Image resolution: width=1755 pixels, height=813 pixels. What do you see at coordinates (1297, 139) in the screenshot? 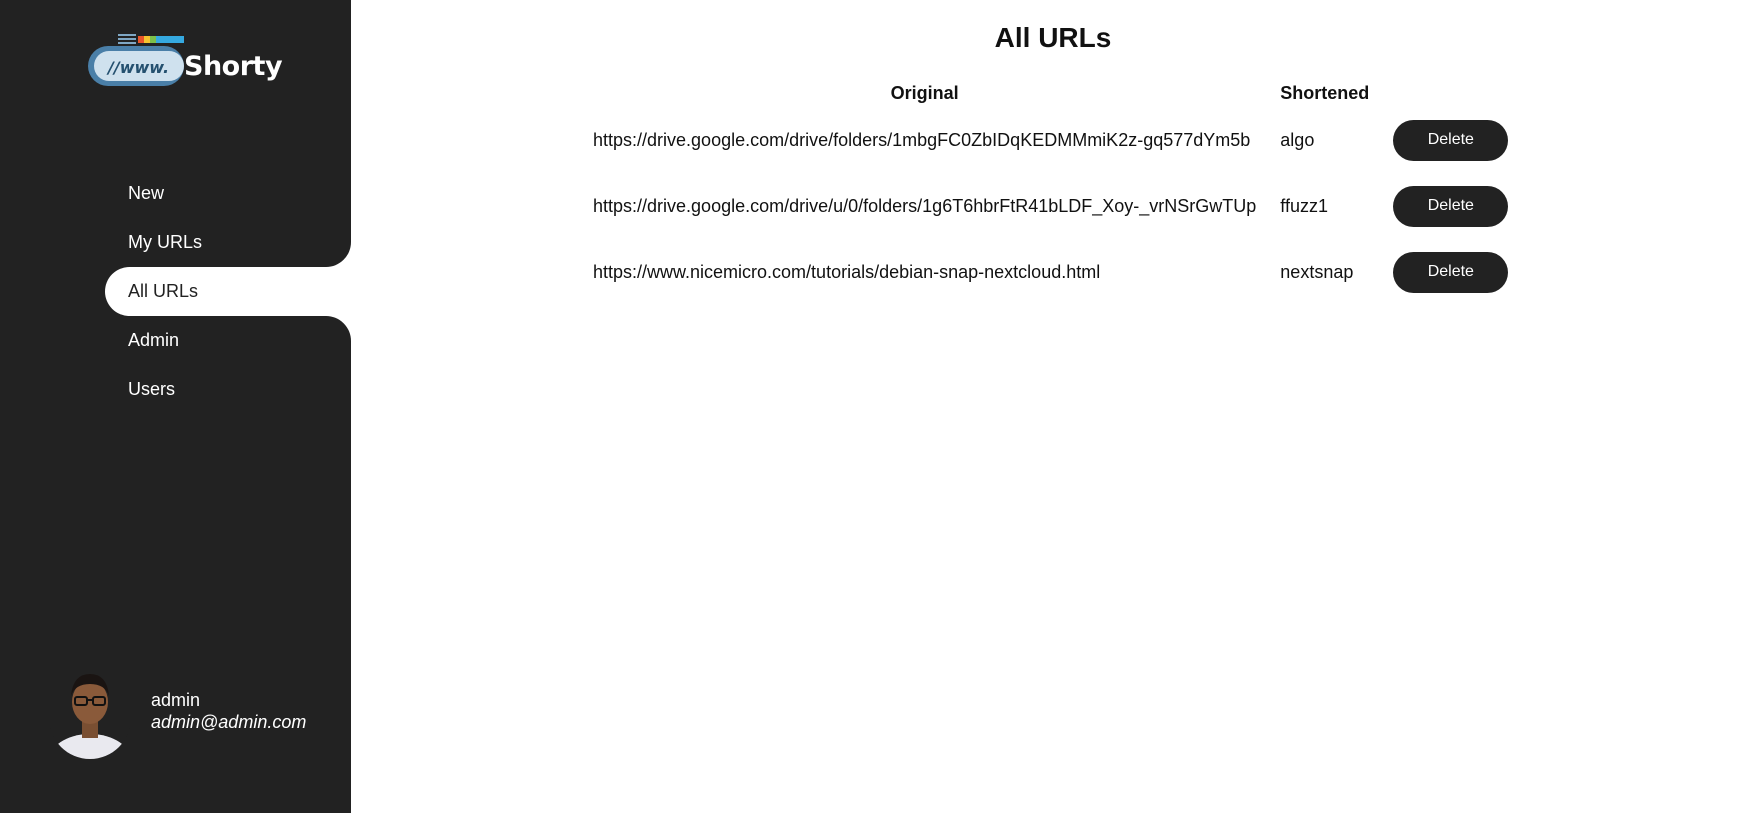
I see `short-code-cell: algo` at bounding box center [1297, 139].